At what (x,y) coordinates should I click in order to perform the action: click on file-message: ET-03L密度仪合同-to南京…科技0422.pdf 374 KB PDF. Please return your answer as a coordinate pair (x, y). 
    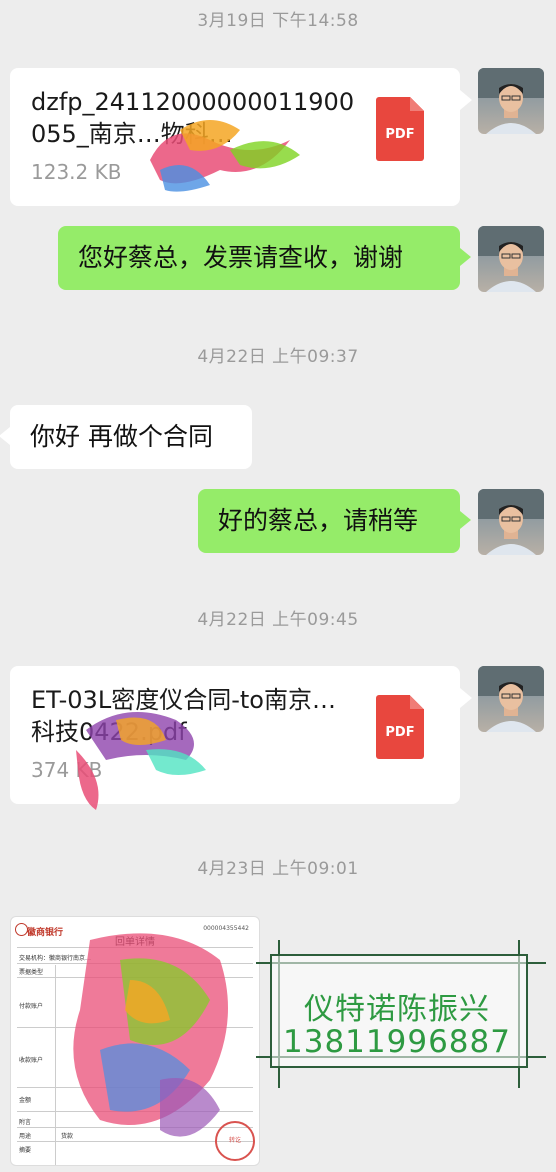
    Looking at the image, I should click on (241, 735).